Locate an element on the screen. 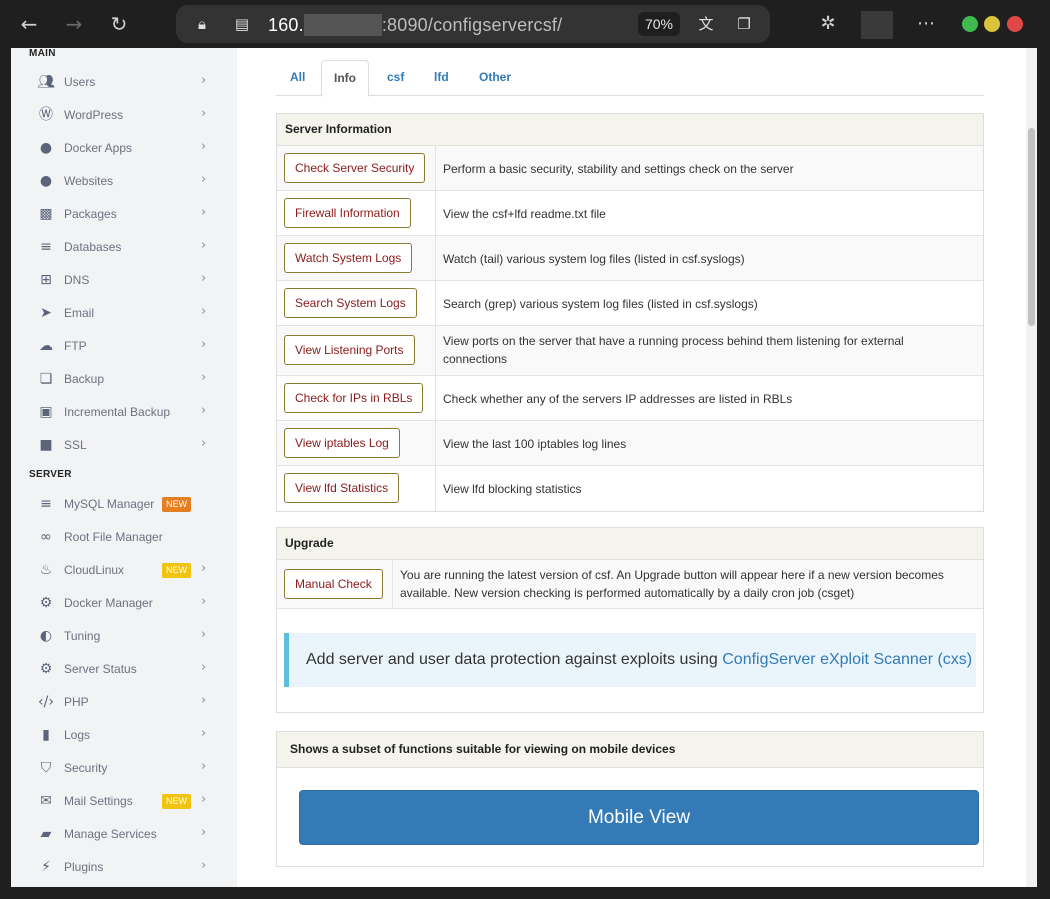 This screenshot has width=1050, height=899. sidebar-item-wordpress: Ⓦ WordPress › is located at coordinates (124, 115).